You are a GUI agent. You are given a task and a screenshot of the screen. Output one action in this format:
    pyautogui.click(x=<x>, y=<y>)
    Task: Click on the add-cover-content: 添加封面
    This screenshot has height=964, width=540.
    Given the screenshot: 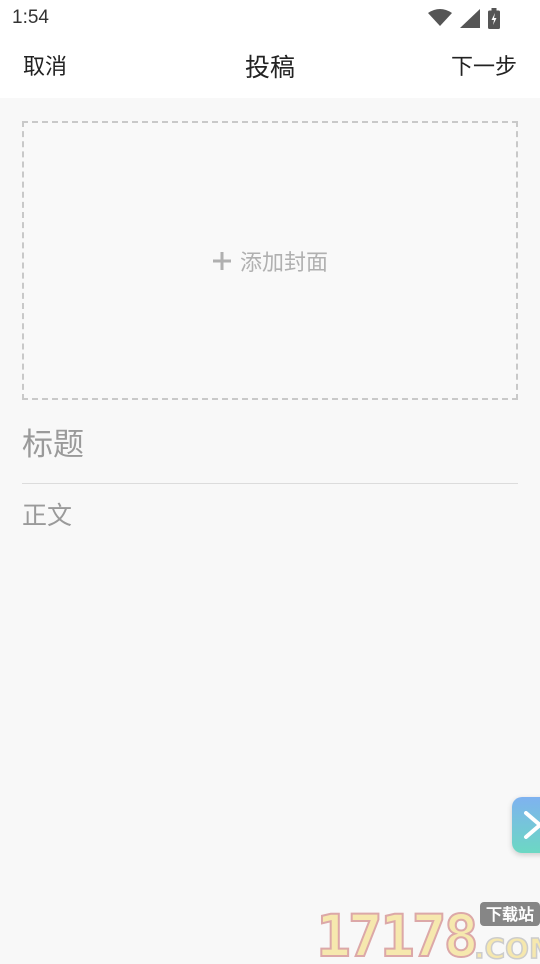 What is the action you would take?
    pyautogui.click(x=270, y=261)
    